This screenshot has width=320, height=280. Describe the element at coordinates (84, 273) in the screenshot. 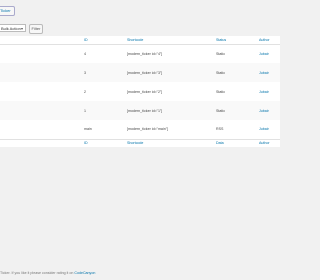

I see `codecanyon-link: CodeCanyon` at that location.